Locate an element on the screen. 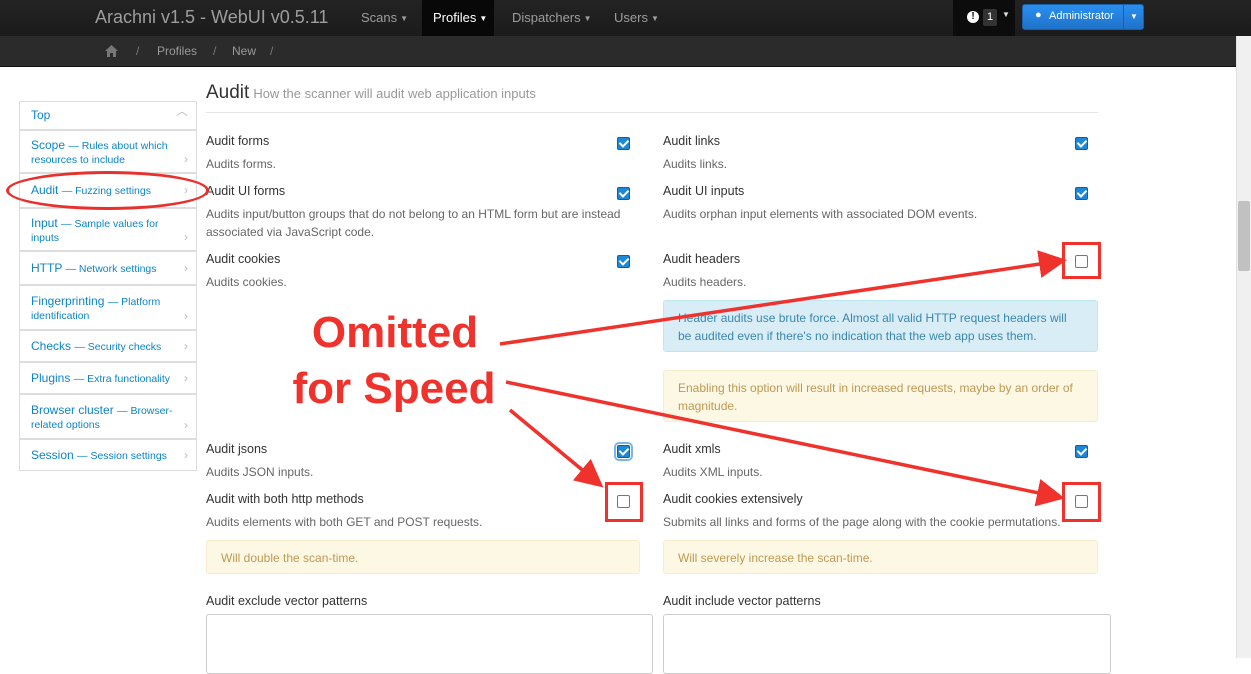 The width and height of the screenshot is (1251, 674). sidebar-item-plugins: Plugins — Extra functionality › is located at coordinates (108, 378).